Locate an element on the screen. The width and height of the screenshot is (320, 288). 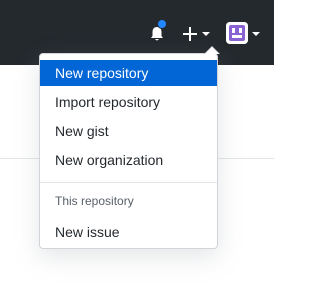
create-new-button is located at coordinates (198, 34).